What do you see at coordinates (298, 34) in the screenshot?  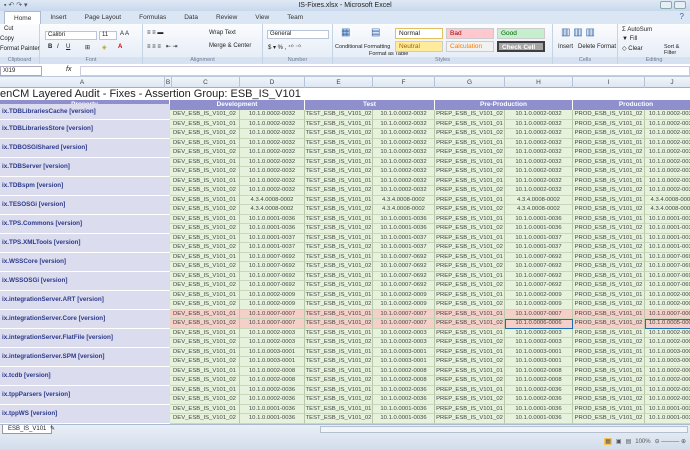 I see `number-format-select: General` at bounding box center [298, 34].